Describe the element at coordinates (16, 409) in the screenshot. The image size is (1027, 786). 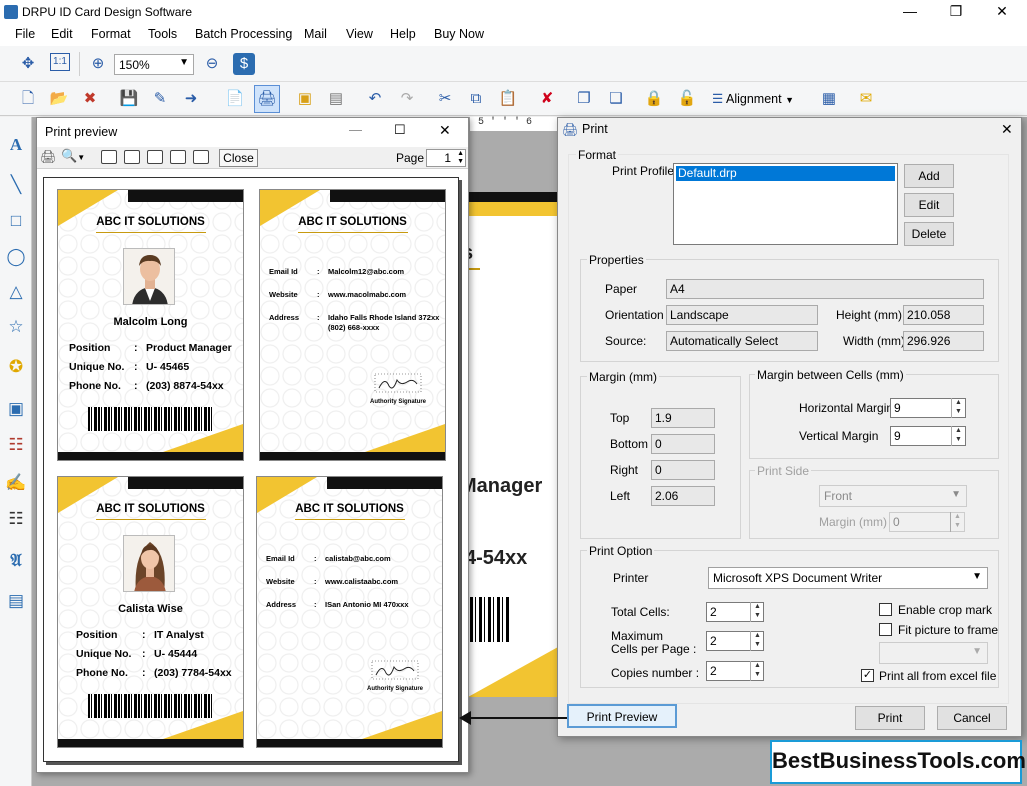
I see `image-tool-icon: ▣` at that location.